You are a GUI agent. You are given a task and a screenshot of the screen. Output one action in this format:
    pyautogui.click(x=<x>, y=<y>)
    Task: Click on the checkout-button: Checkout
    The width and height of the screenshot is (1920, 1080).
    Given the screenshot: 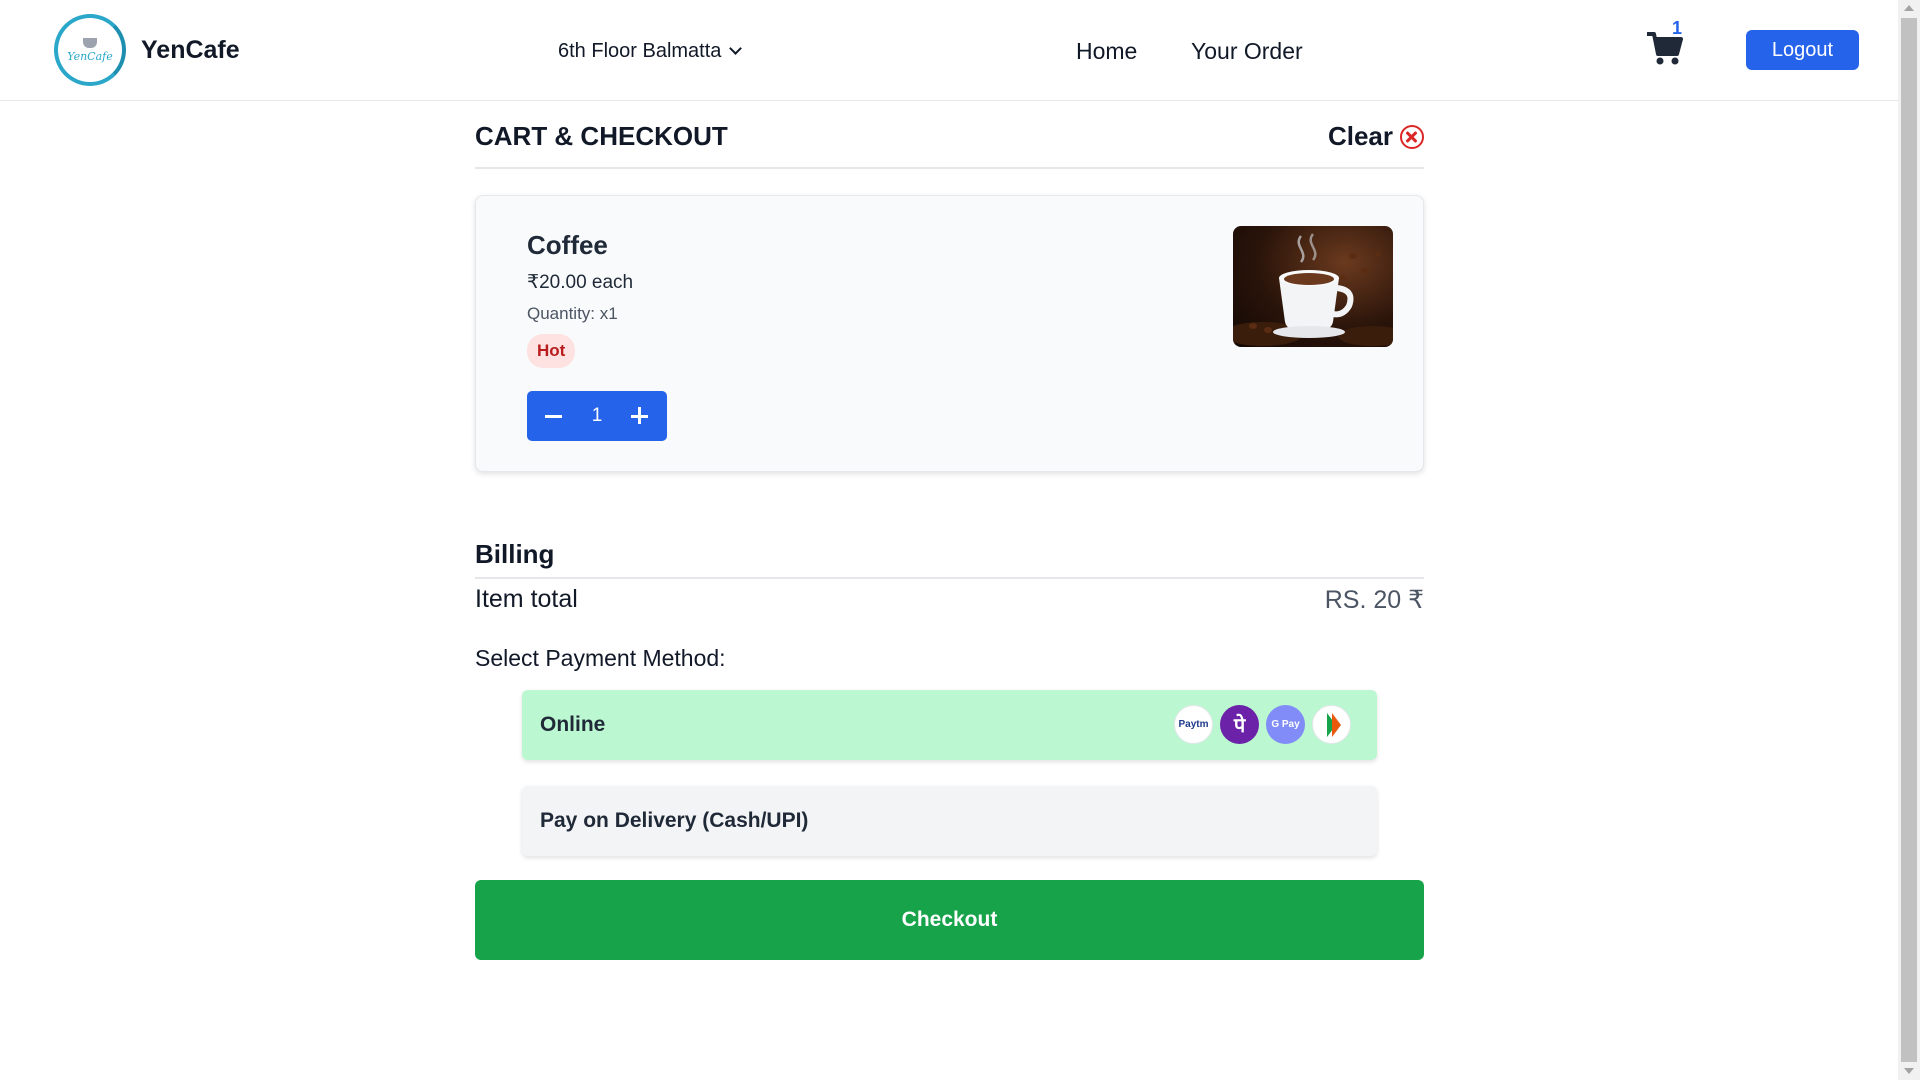 What is the action you would take?
    pyautogui.click(x=949, y=920)
    